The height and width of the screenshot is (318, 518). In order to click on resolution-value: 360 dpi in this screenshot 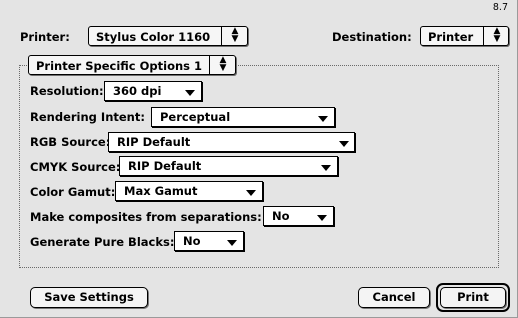, I will do `click(137, 91)`.